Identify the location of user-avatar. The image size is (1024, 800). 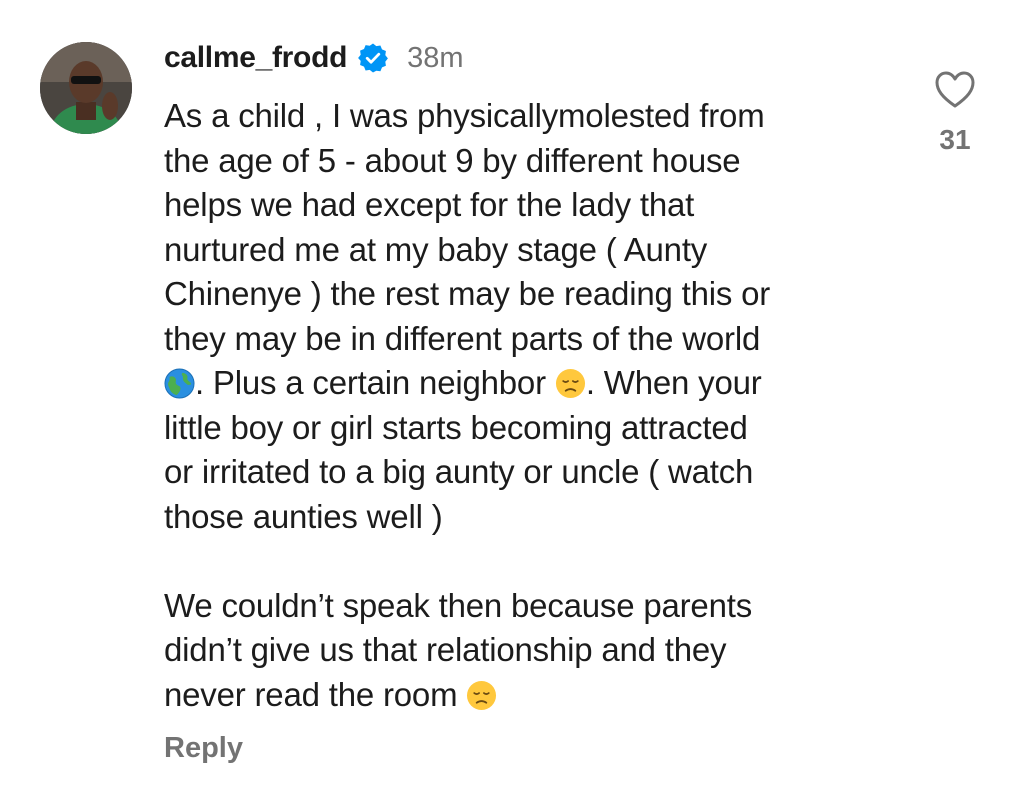
(86, 88).